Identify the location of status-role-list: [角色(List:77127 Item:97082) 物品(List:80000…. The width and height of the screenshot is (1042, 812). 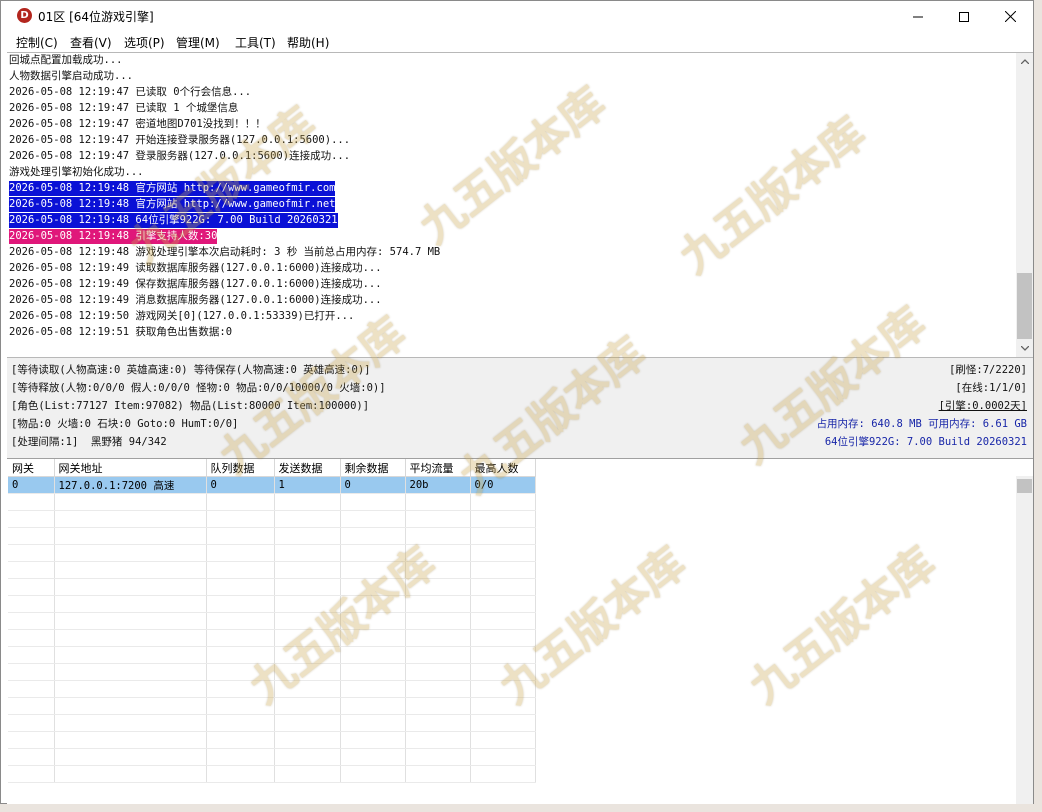
(190, 406).